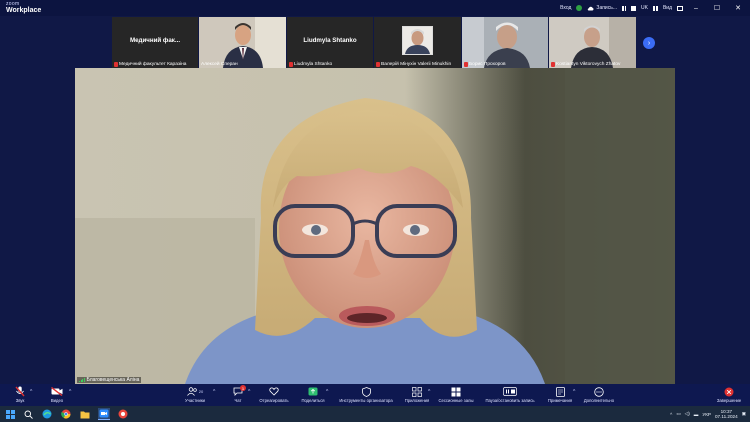 The image size is (750, 422). I want to click on video-button: Видео, so click(57, 394).